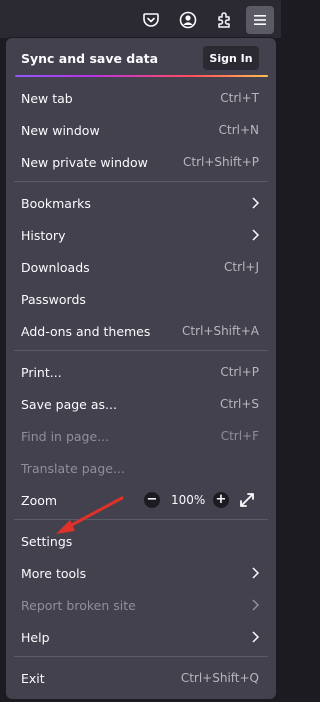 Image resolution: width=320 pixels, height=702 pixels. I want to click on zoom-level: 100%, so click(188, 500).